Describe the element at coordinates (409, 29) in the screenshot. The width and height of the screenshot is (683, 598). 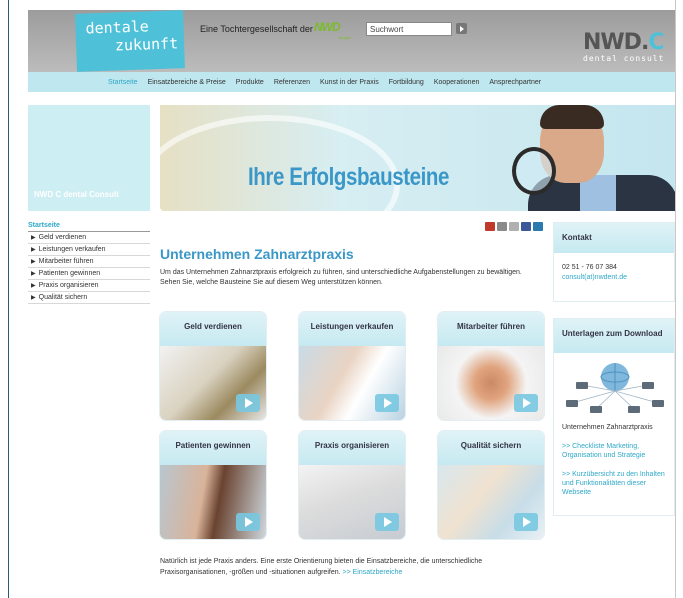
I see `search-input` at that location.